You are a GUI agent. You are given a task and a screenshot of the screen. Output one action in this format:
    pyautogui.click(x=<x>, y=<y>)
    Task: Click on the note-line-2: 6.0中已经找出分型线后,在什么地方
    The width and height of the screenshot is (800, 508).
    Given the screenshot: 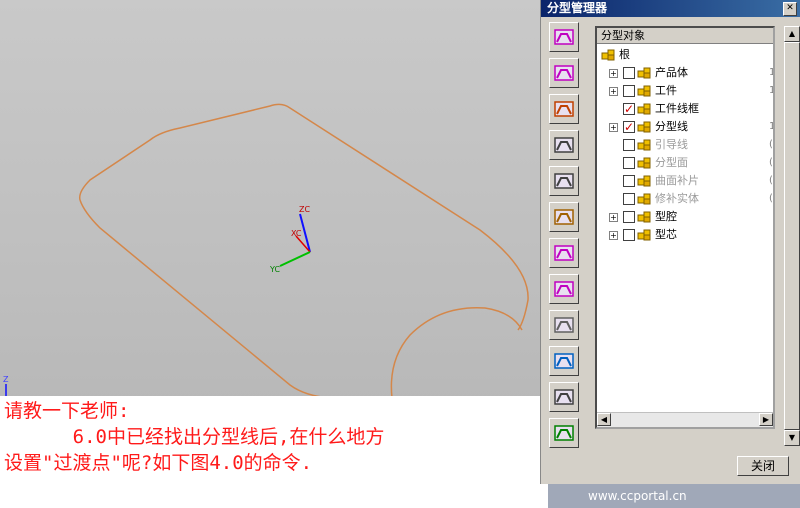 What is the action you would take?
    pyautogui.click(x=194, y=437)
    